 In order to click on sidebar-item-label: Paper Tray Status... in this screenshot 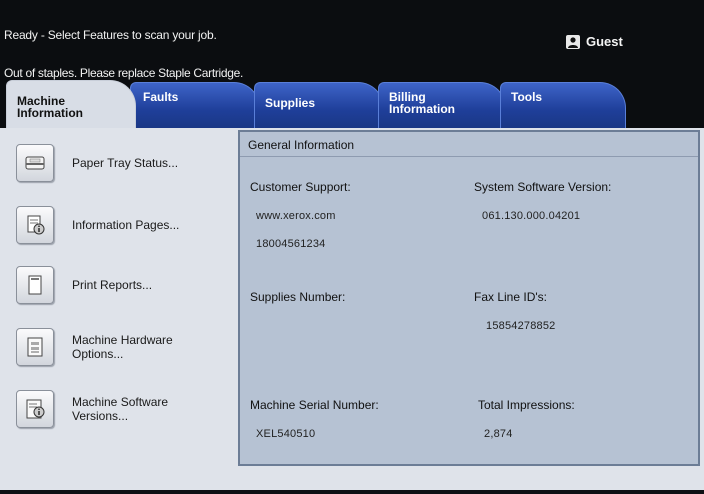, I will do `click(125, 163)`.